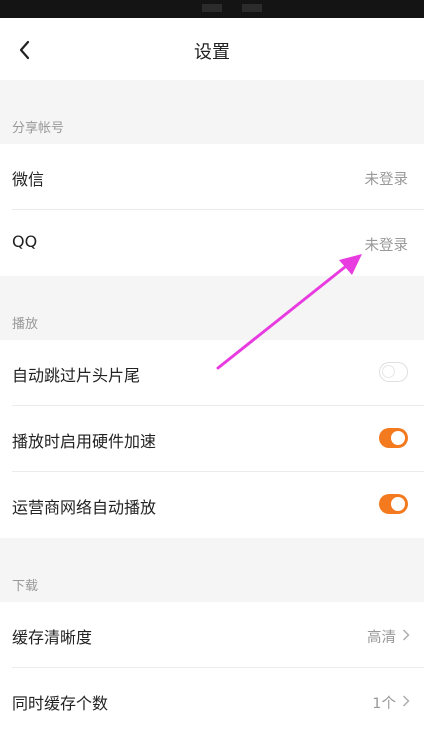 This screenshot has width=424, height=734. I want to click on row-label: 缓存清晰度, so click(52, 637).